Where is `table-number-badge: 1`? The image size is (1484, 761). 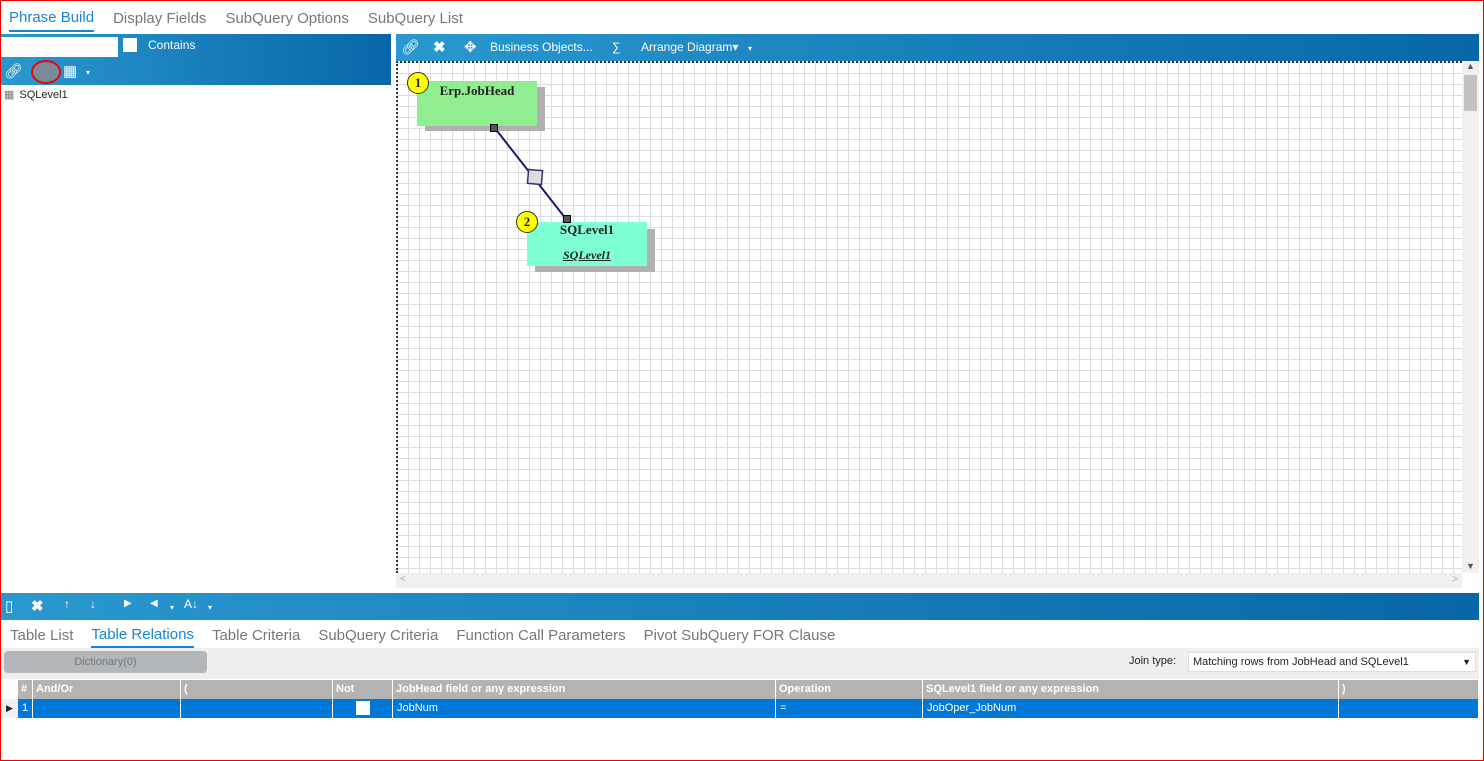 table-number-badge: 1 is located at coordinates (418, 83).